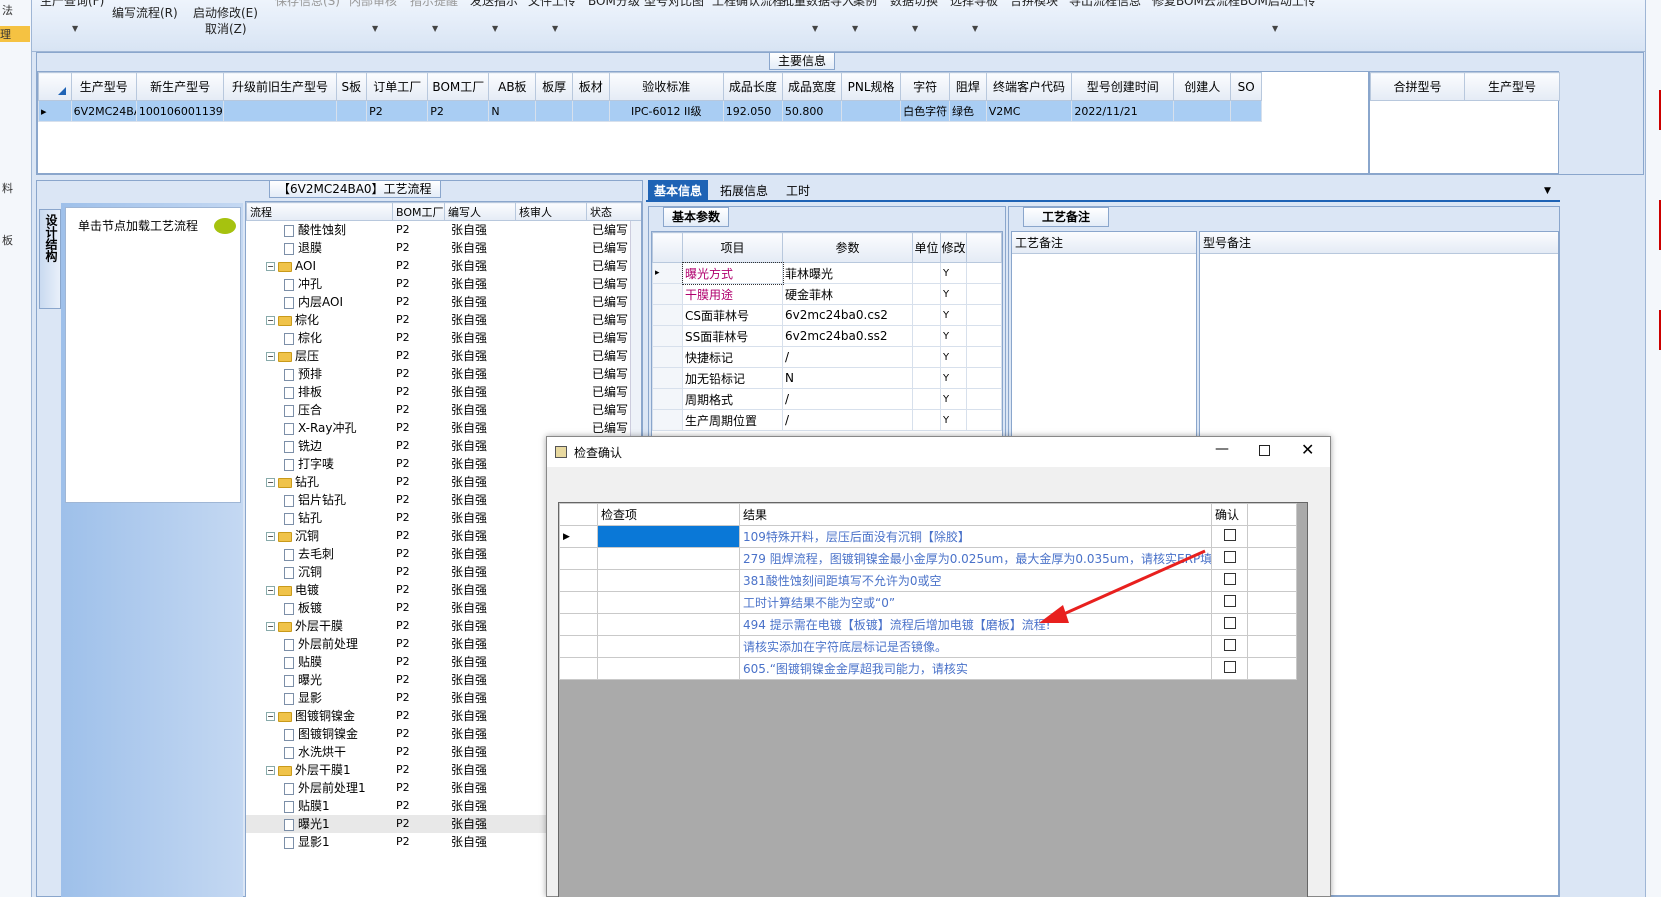  I want to click on check-row: ▶ 109特殊开料，层压后面没有沉铜【除胶】, so click(928, 536).